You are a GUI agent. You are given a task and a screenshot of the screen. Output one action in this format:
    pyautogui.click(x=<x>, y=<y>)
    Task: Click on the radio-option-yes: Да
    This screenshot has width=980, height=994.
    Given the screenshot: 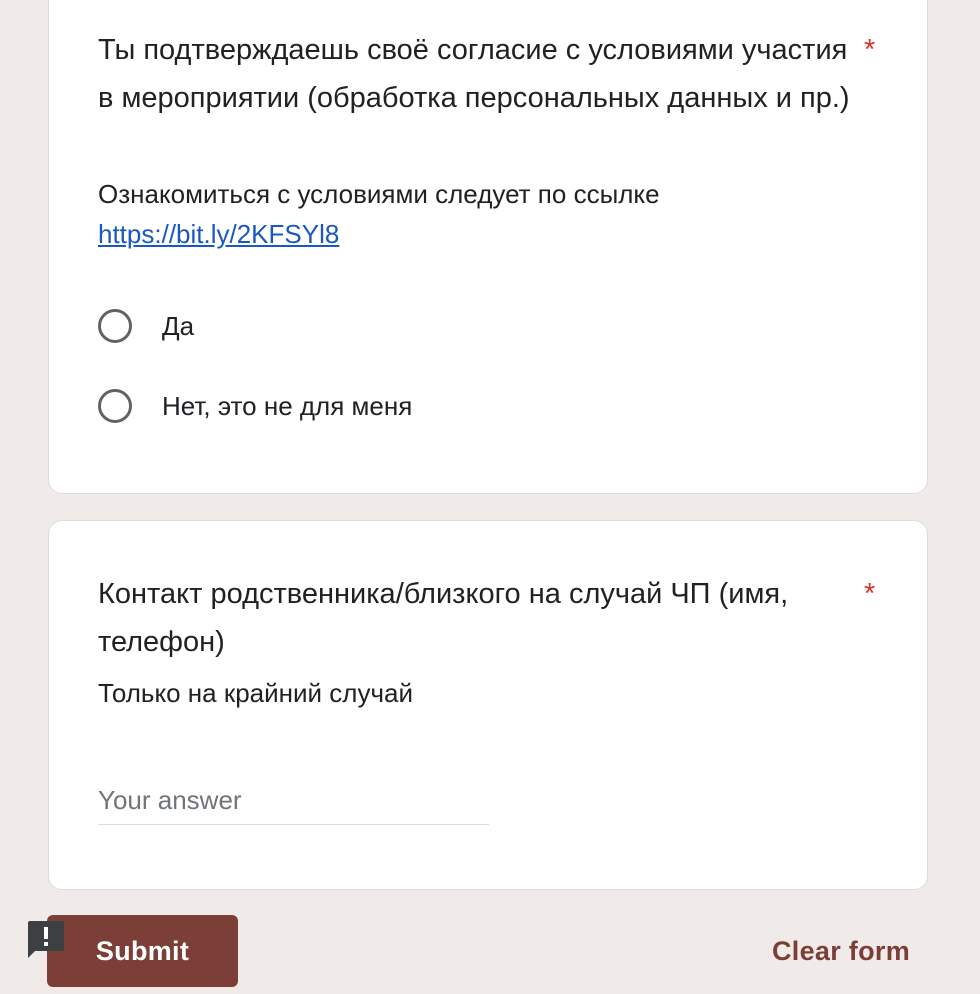 What is the action you would take?
    pyautogui.click(x=146, y=326)
    